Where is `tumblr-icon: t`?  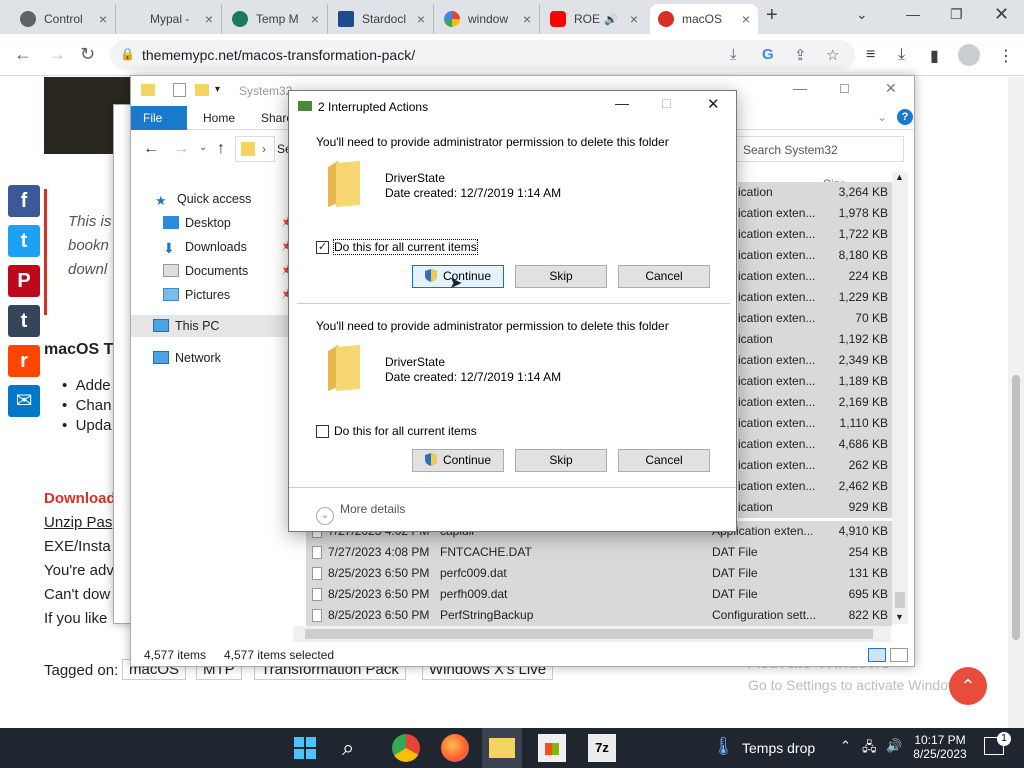 tumblr-icon: t is located at coordinates (24, 321).